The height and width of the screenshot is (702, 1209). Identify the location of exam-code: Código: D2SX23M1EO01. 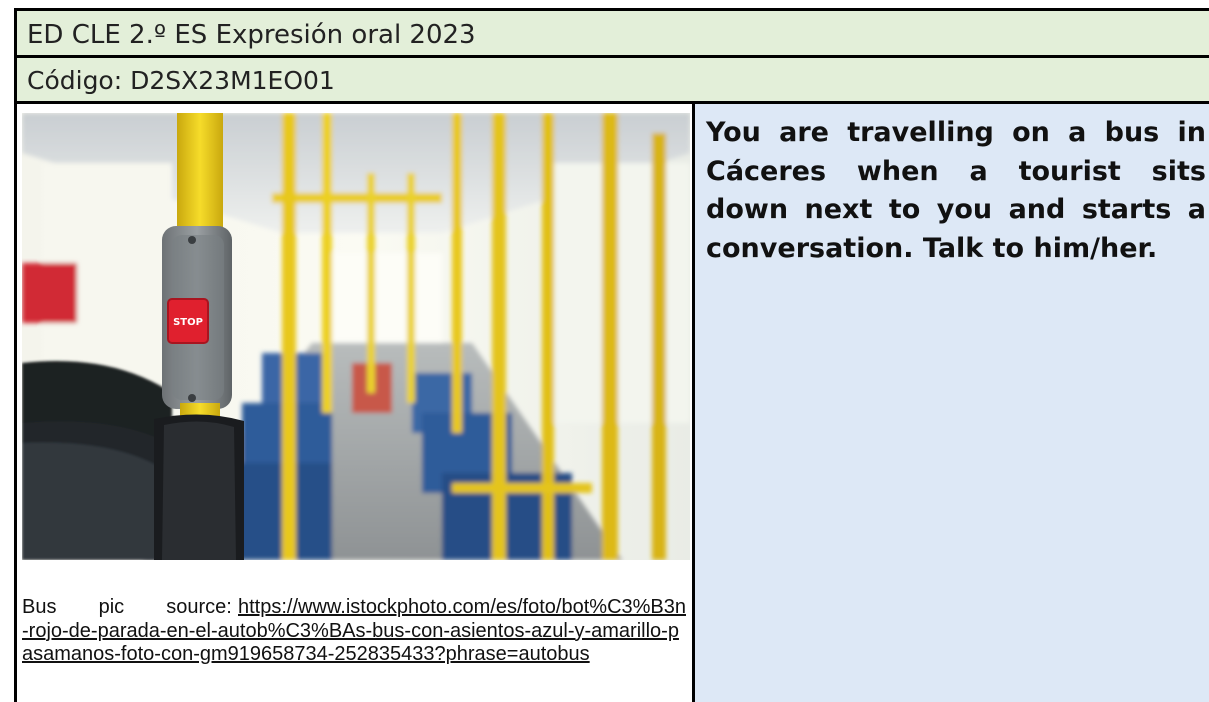
(611, 79).